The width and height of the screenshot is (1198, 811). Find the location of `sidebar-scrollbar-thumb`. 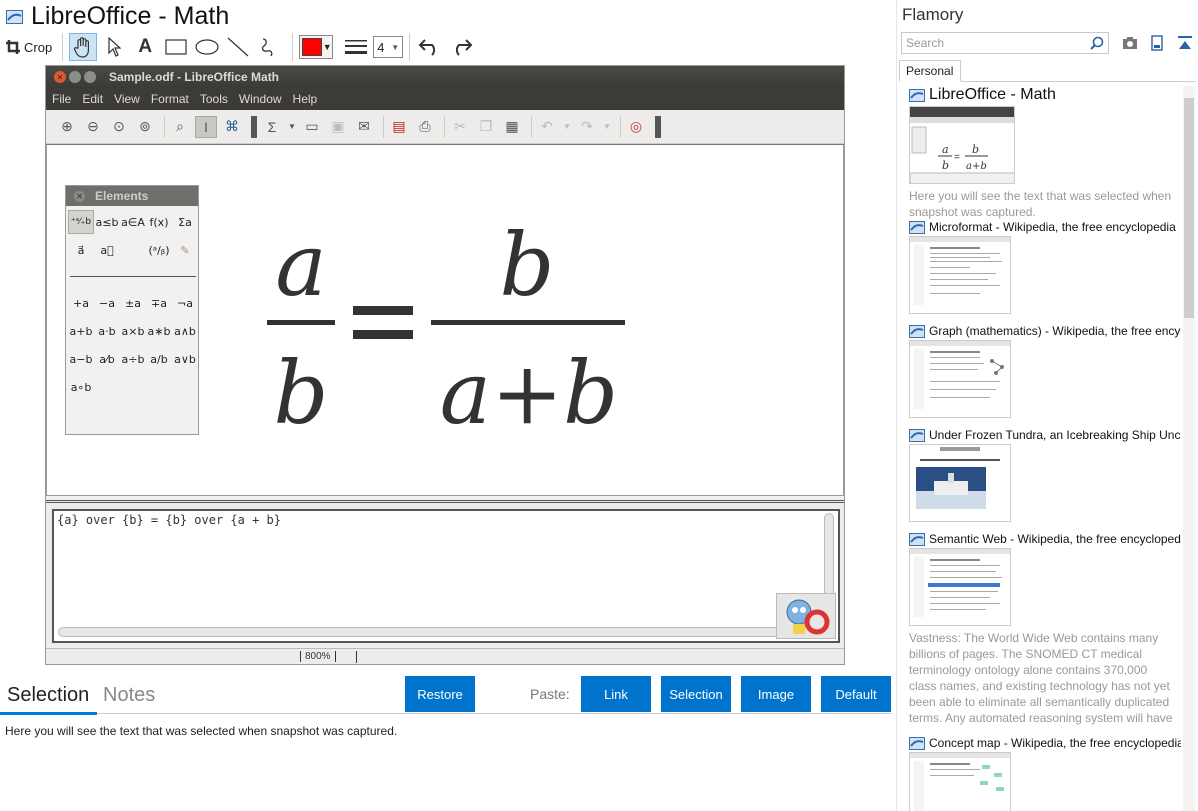

sidebar-scrollbar-thumb is located at coordinates (1189, 208).